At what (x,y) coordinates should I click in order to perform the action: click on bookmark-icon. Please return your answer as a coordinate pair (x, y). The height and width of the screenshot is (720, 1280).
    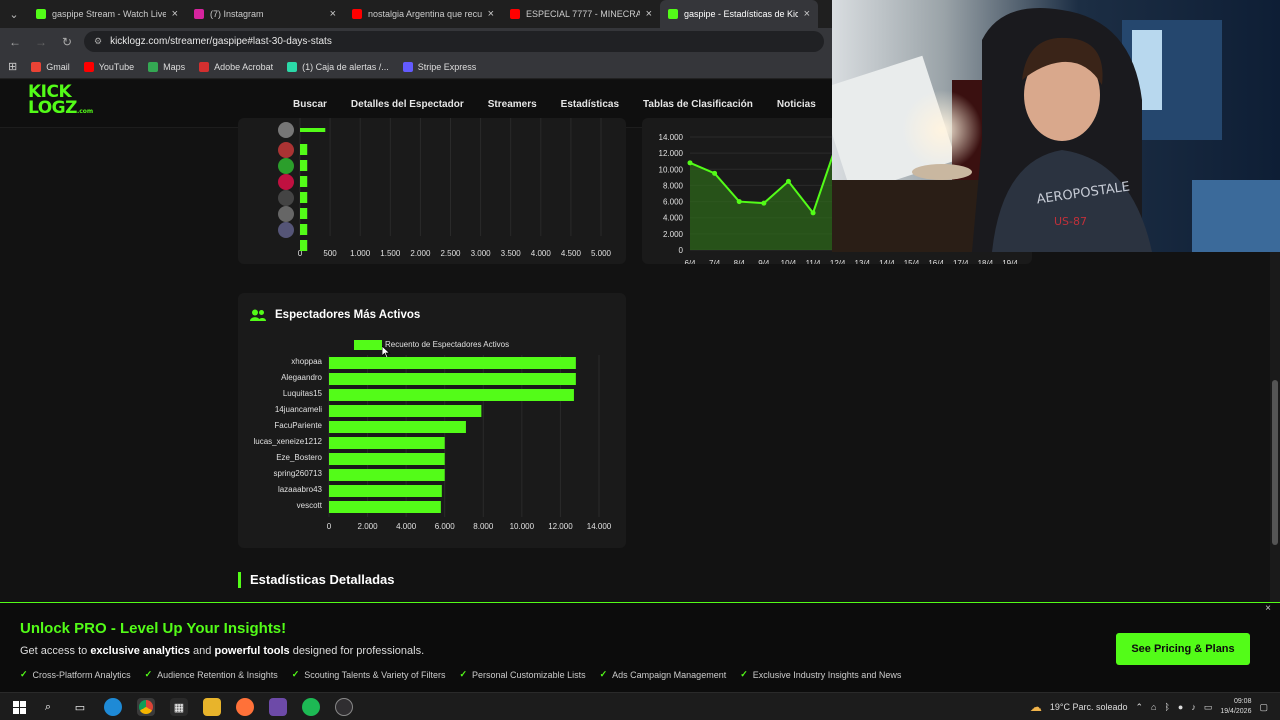
    Looking at the image, I should click on (36, 66).